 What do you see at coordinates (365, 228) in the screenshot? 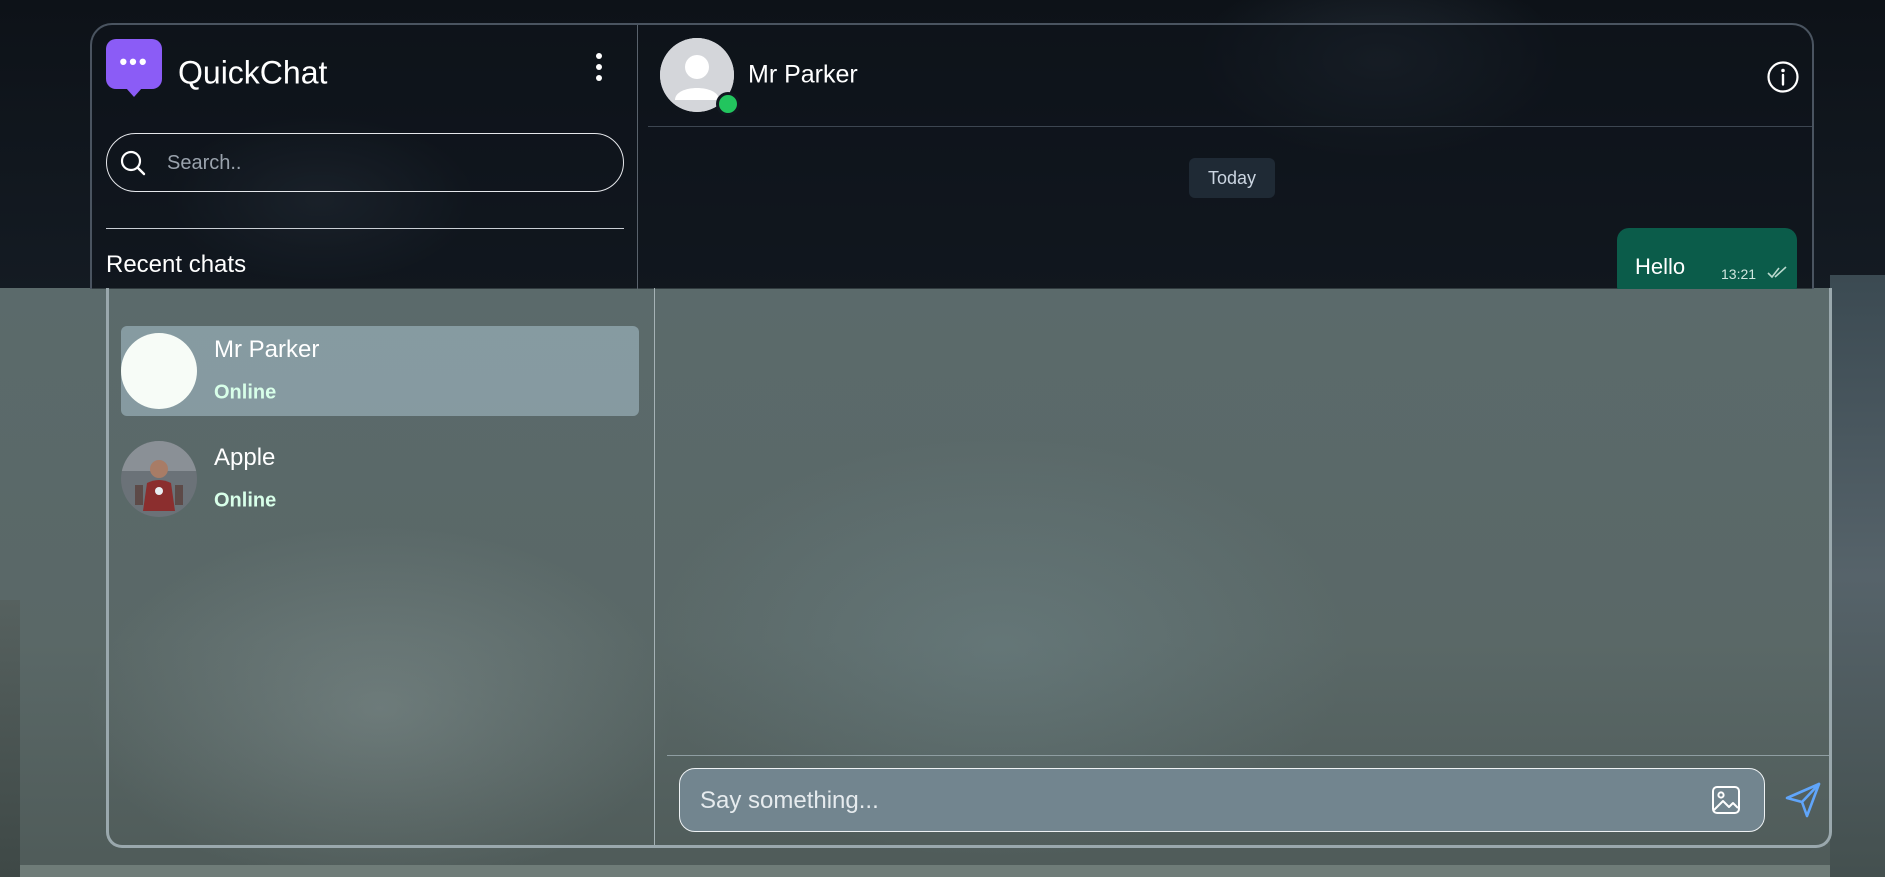
I see `sidebar-divider` at bounding box center [365, 228].